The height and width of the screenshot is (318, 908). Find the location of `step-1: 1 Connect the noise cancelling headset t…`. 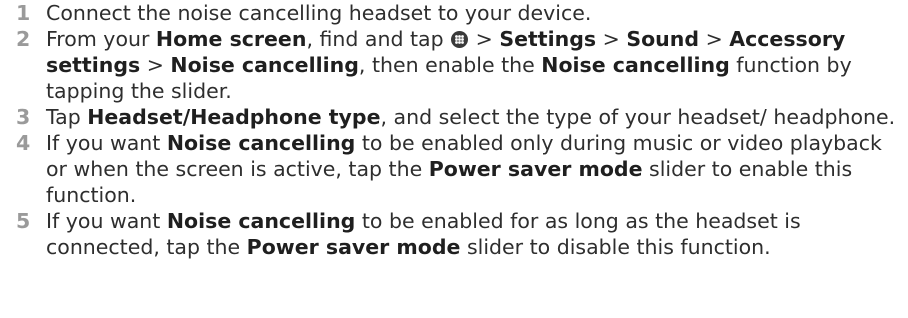

step-1: 1 Connect the noise cancelling headset t… is located at coordinates (454, 13).